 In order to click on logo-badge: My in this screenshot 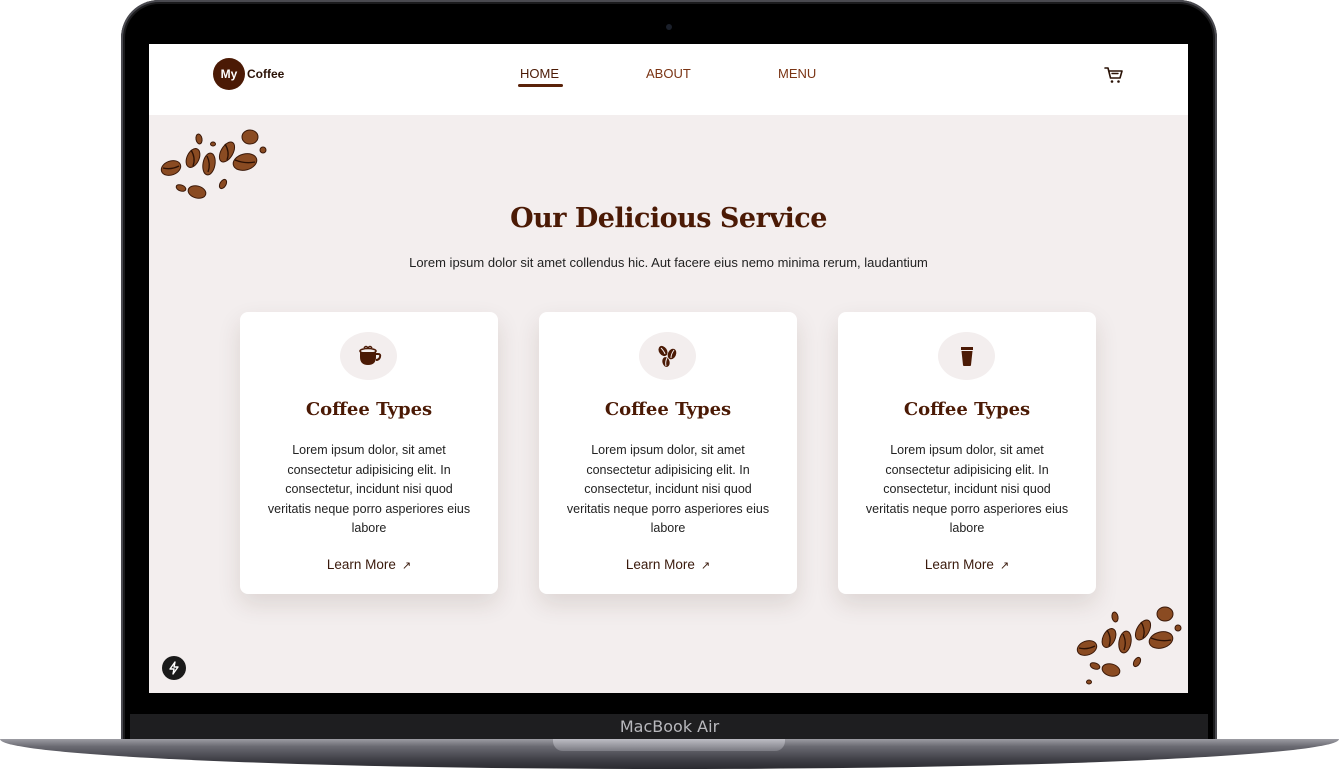, I will do `click(229, 74)`.